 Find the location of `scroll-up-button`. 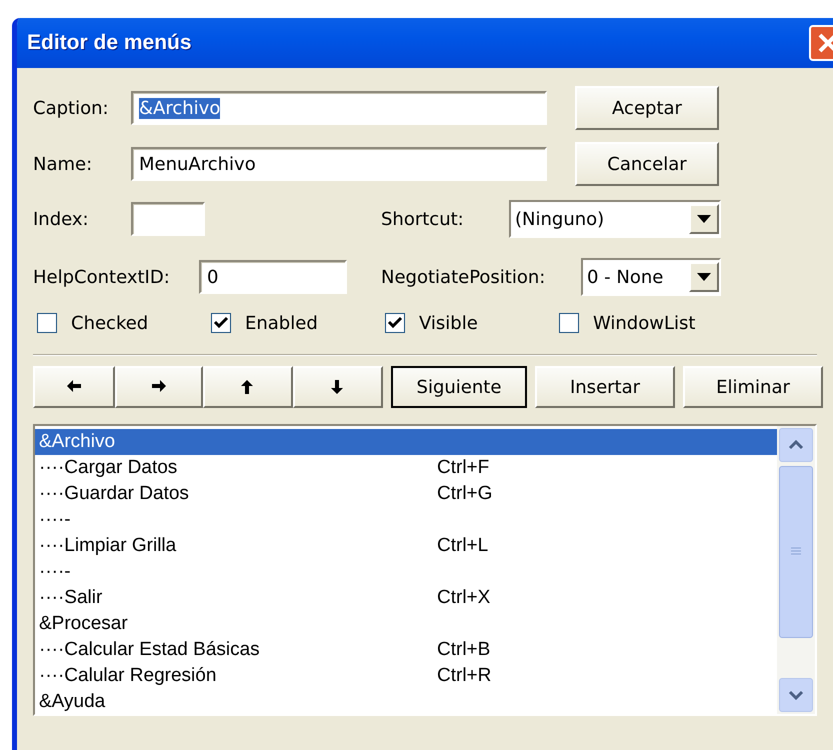

scroll-up-button is located at coordinates (796, 445).